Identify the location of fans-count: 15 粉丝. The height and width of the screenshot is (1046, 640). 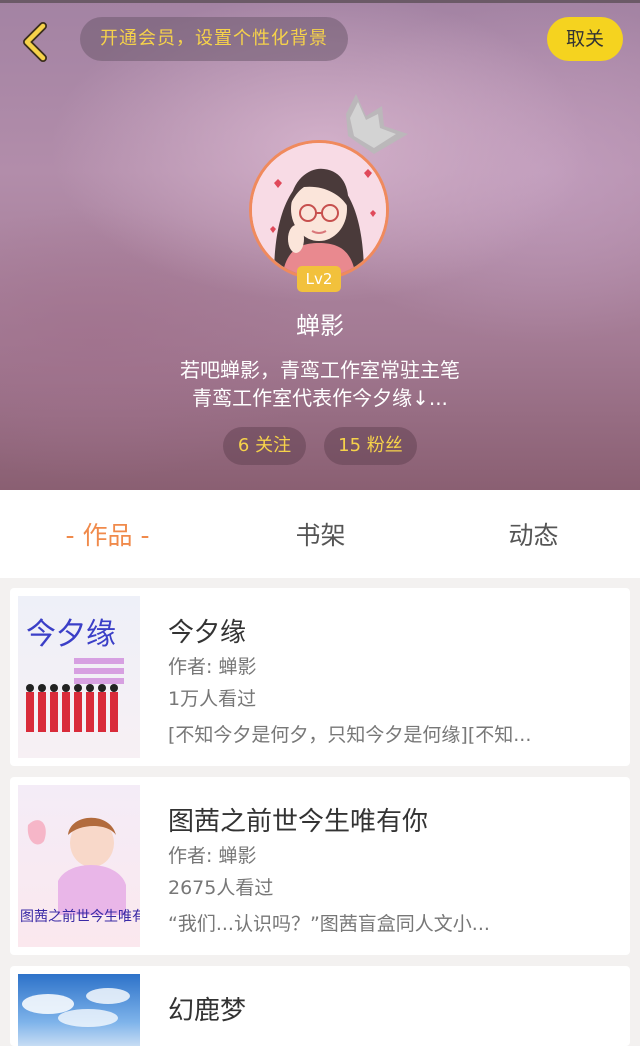
(370, 446).